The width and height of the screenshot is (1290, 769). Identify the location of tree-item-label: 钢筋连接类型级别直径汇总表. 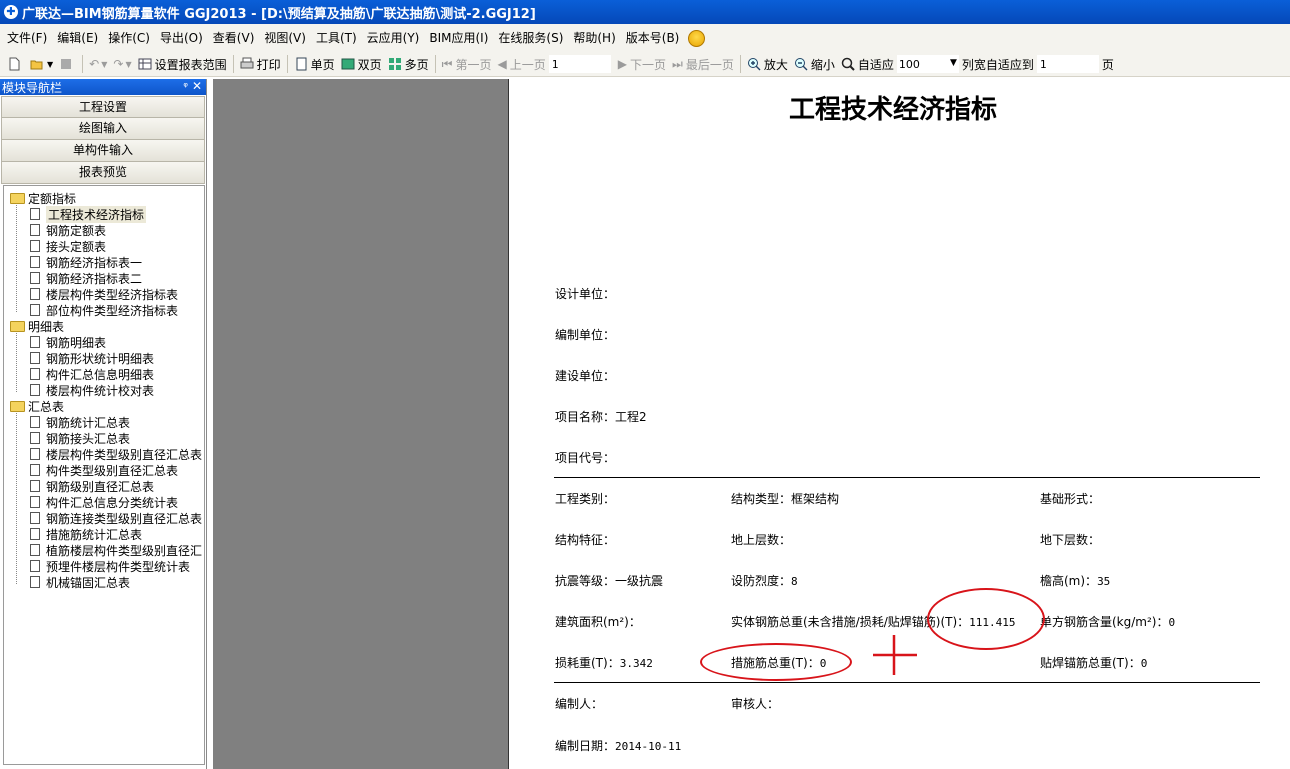
(124, 518).